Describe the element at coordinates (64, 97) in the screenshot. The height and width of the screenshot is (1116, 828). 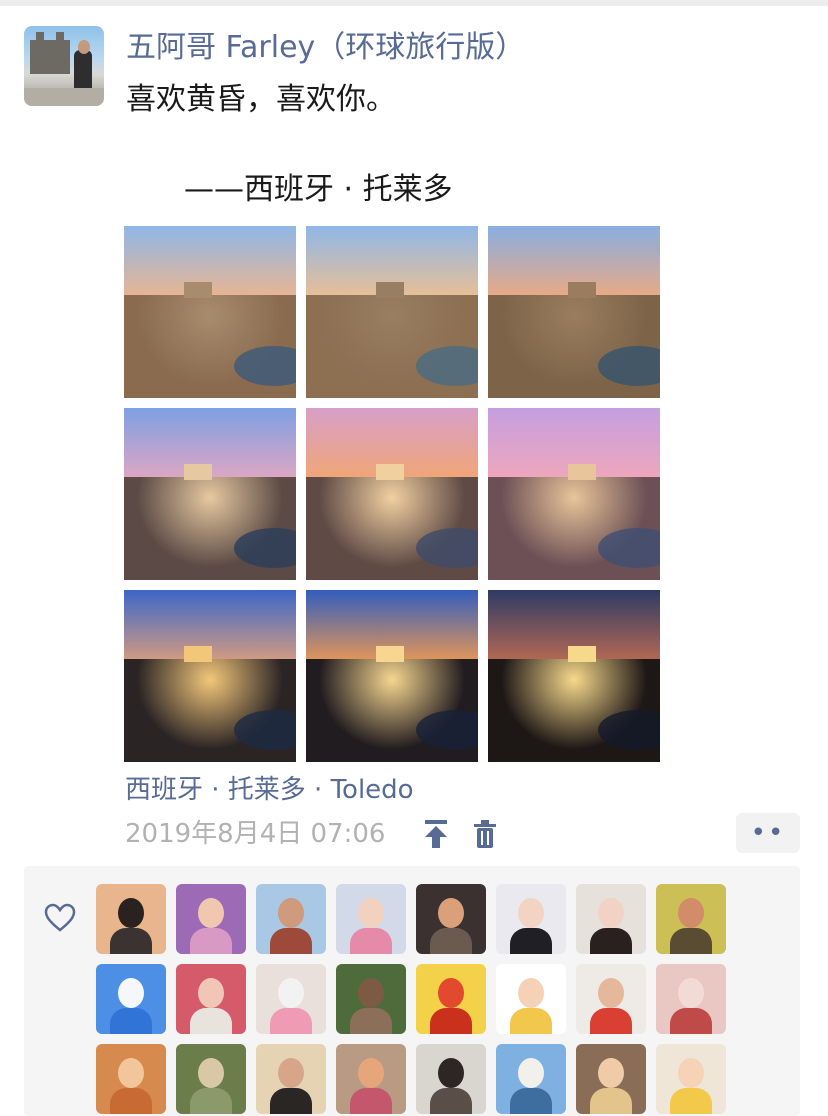
I see `avatar-wall` at that location.